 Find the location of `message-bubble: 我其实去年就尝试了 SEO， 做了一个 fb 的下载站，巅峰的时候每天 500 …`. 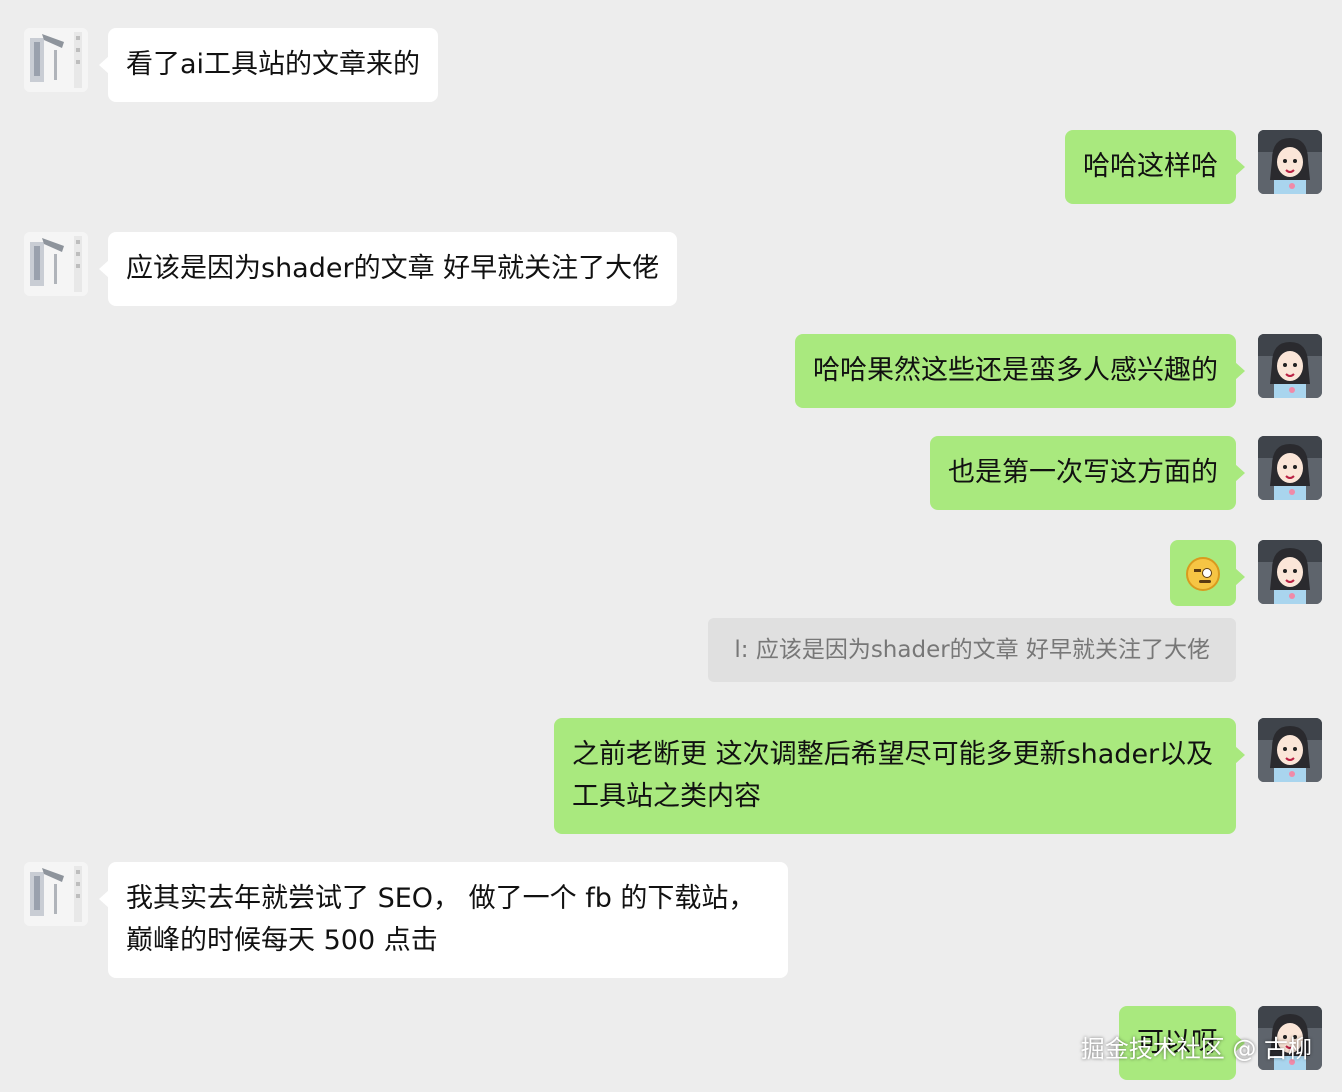

message-bubble: 我其实去年就尝试了 SEO， 做了一个 fb 的下载站，巅峰的时候每天 500 … is located at coordinates (443, 920).